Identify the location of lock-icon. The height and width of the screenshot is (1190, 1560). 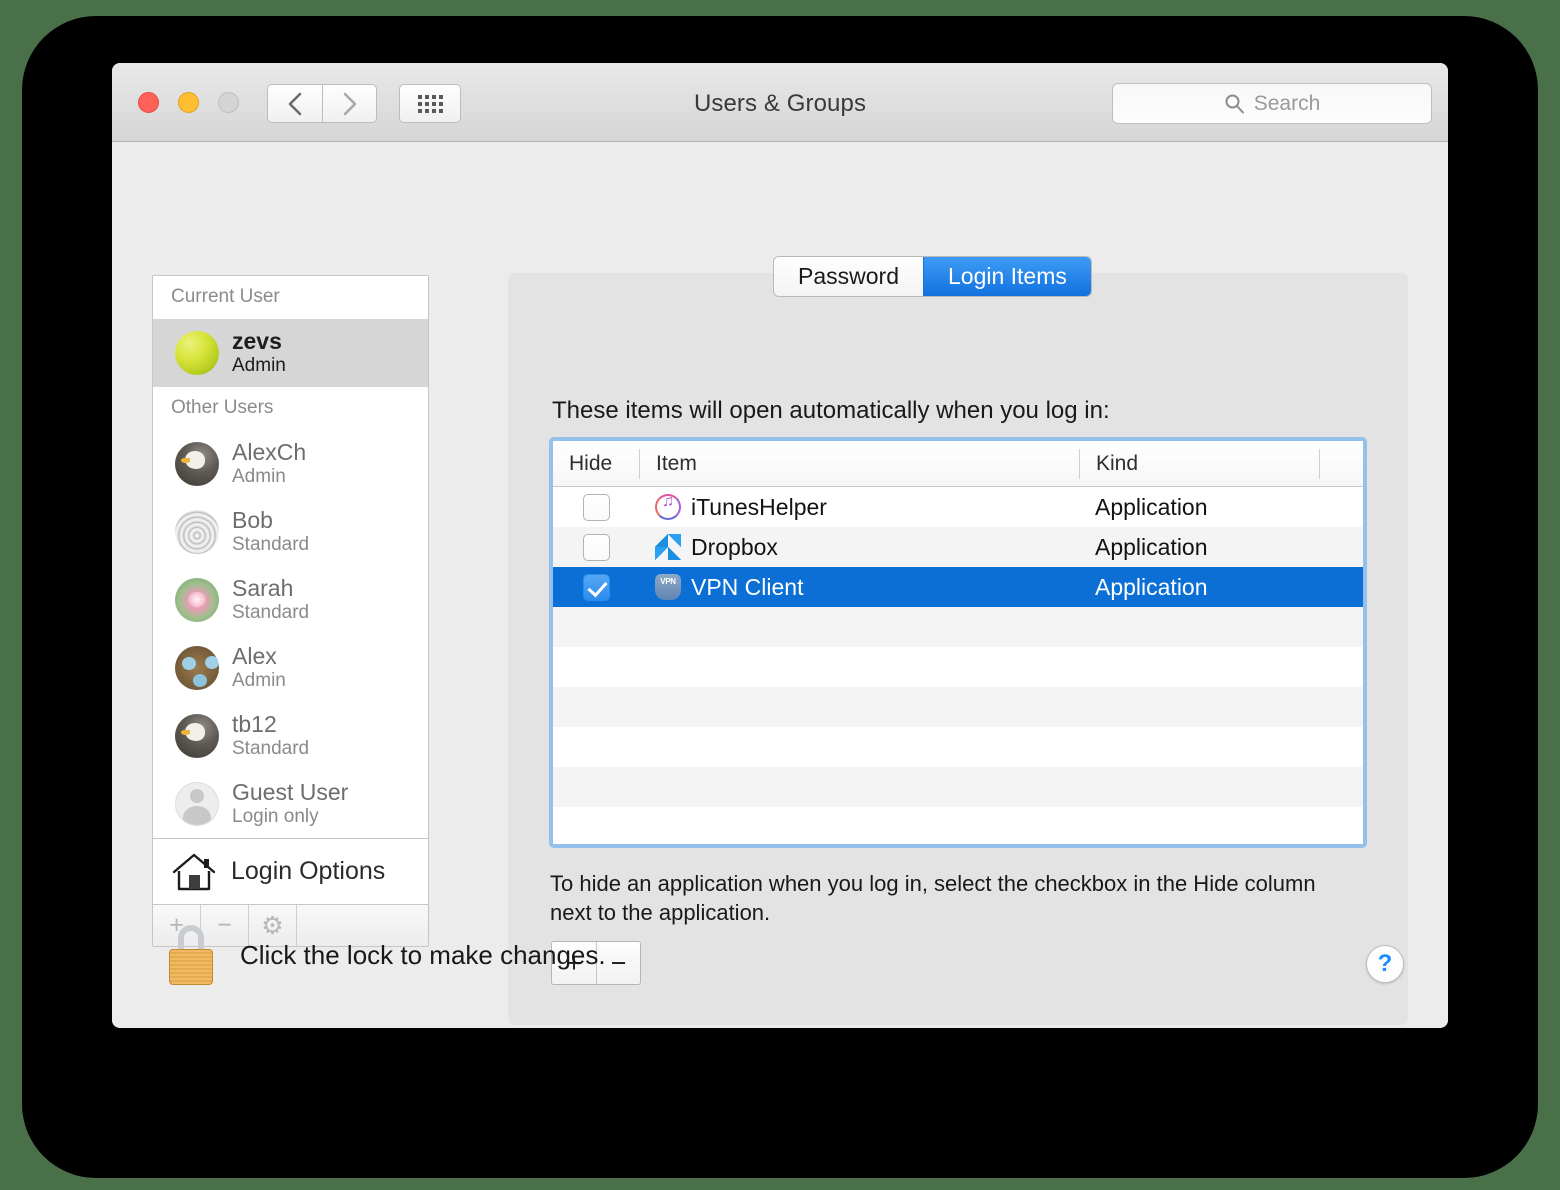
(191, 955).